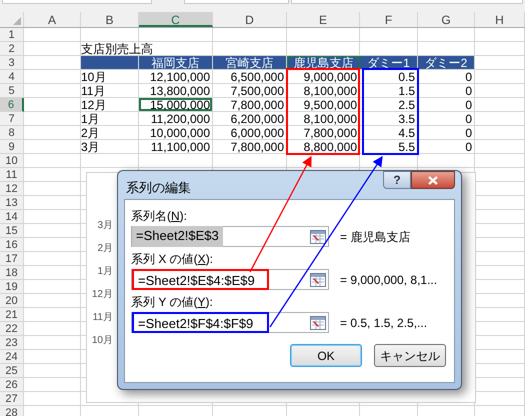 The image size is (525, 416). What do you see at coordinates (200, 279) in the screenshot?
I see `field-value: =Sheet2!$E$4:$E$9` at bounding box center [200, 279].